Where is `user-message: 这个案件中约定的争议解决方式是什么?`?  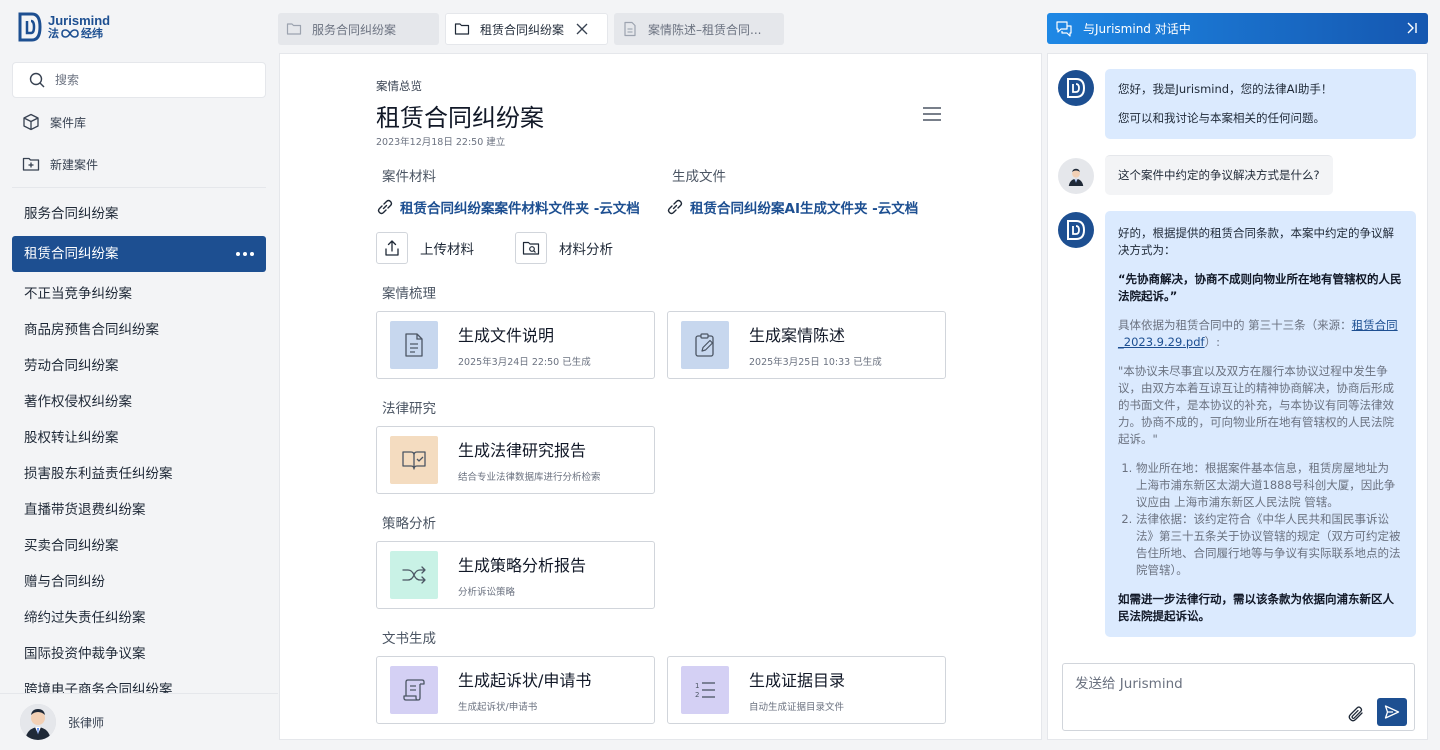 user-message: 这个案件中约定的争议解决方式是什么? is located at coordinates (1219, 175).